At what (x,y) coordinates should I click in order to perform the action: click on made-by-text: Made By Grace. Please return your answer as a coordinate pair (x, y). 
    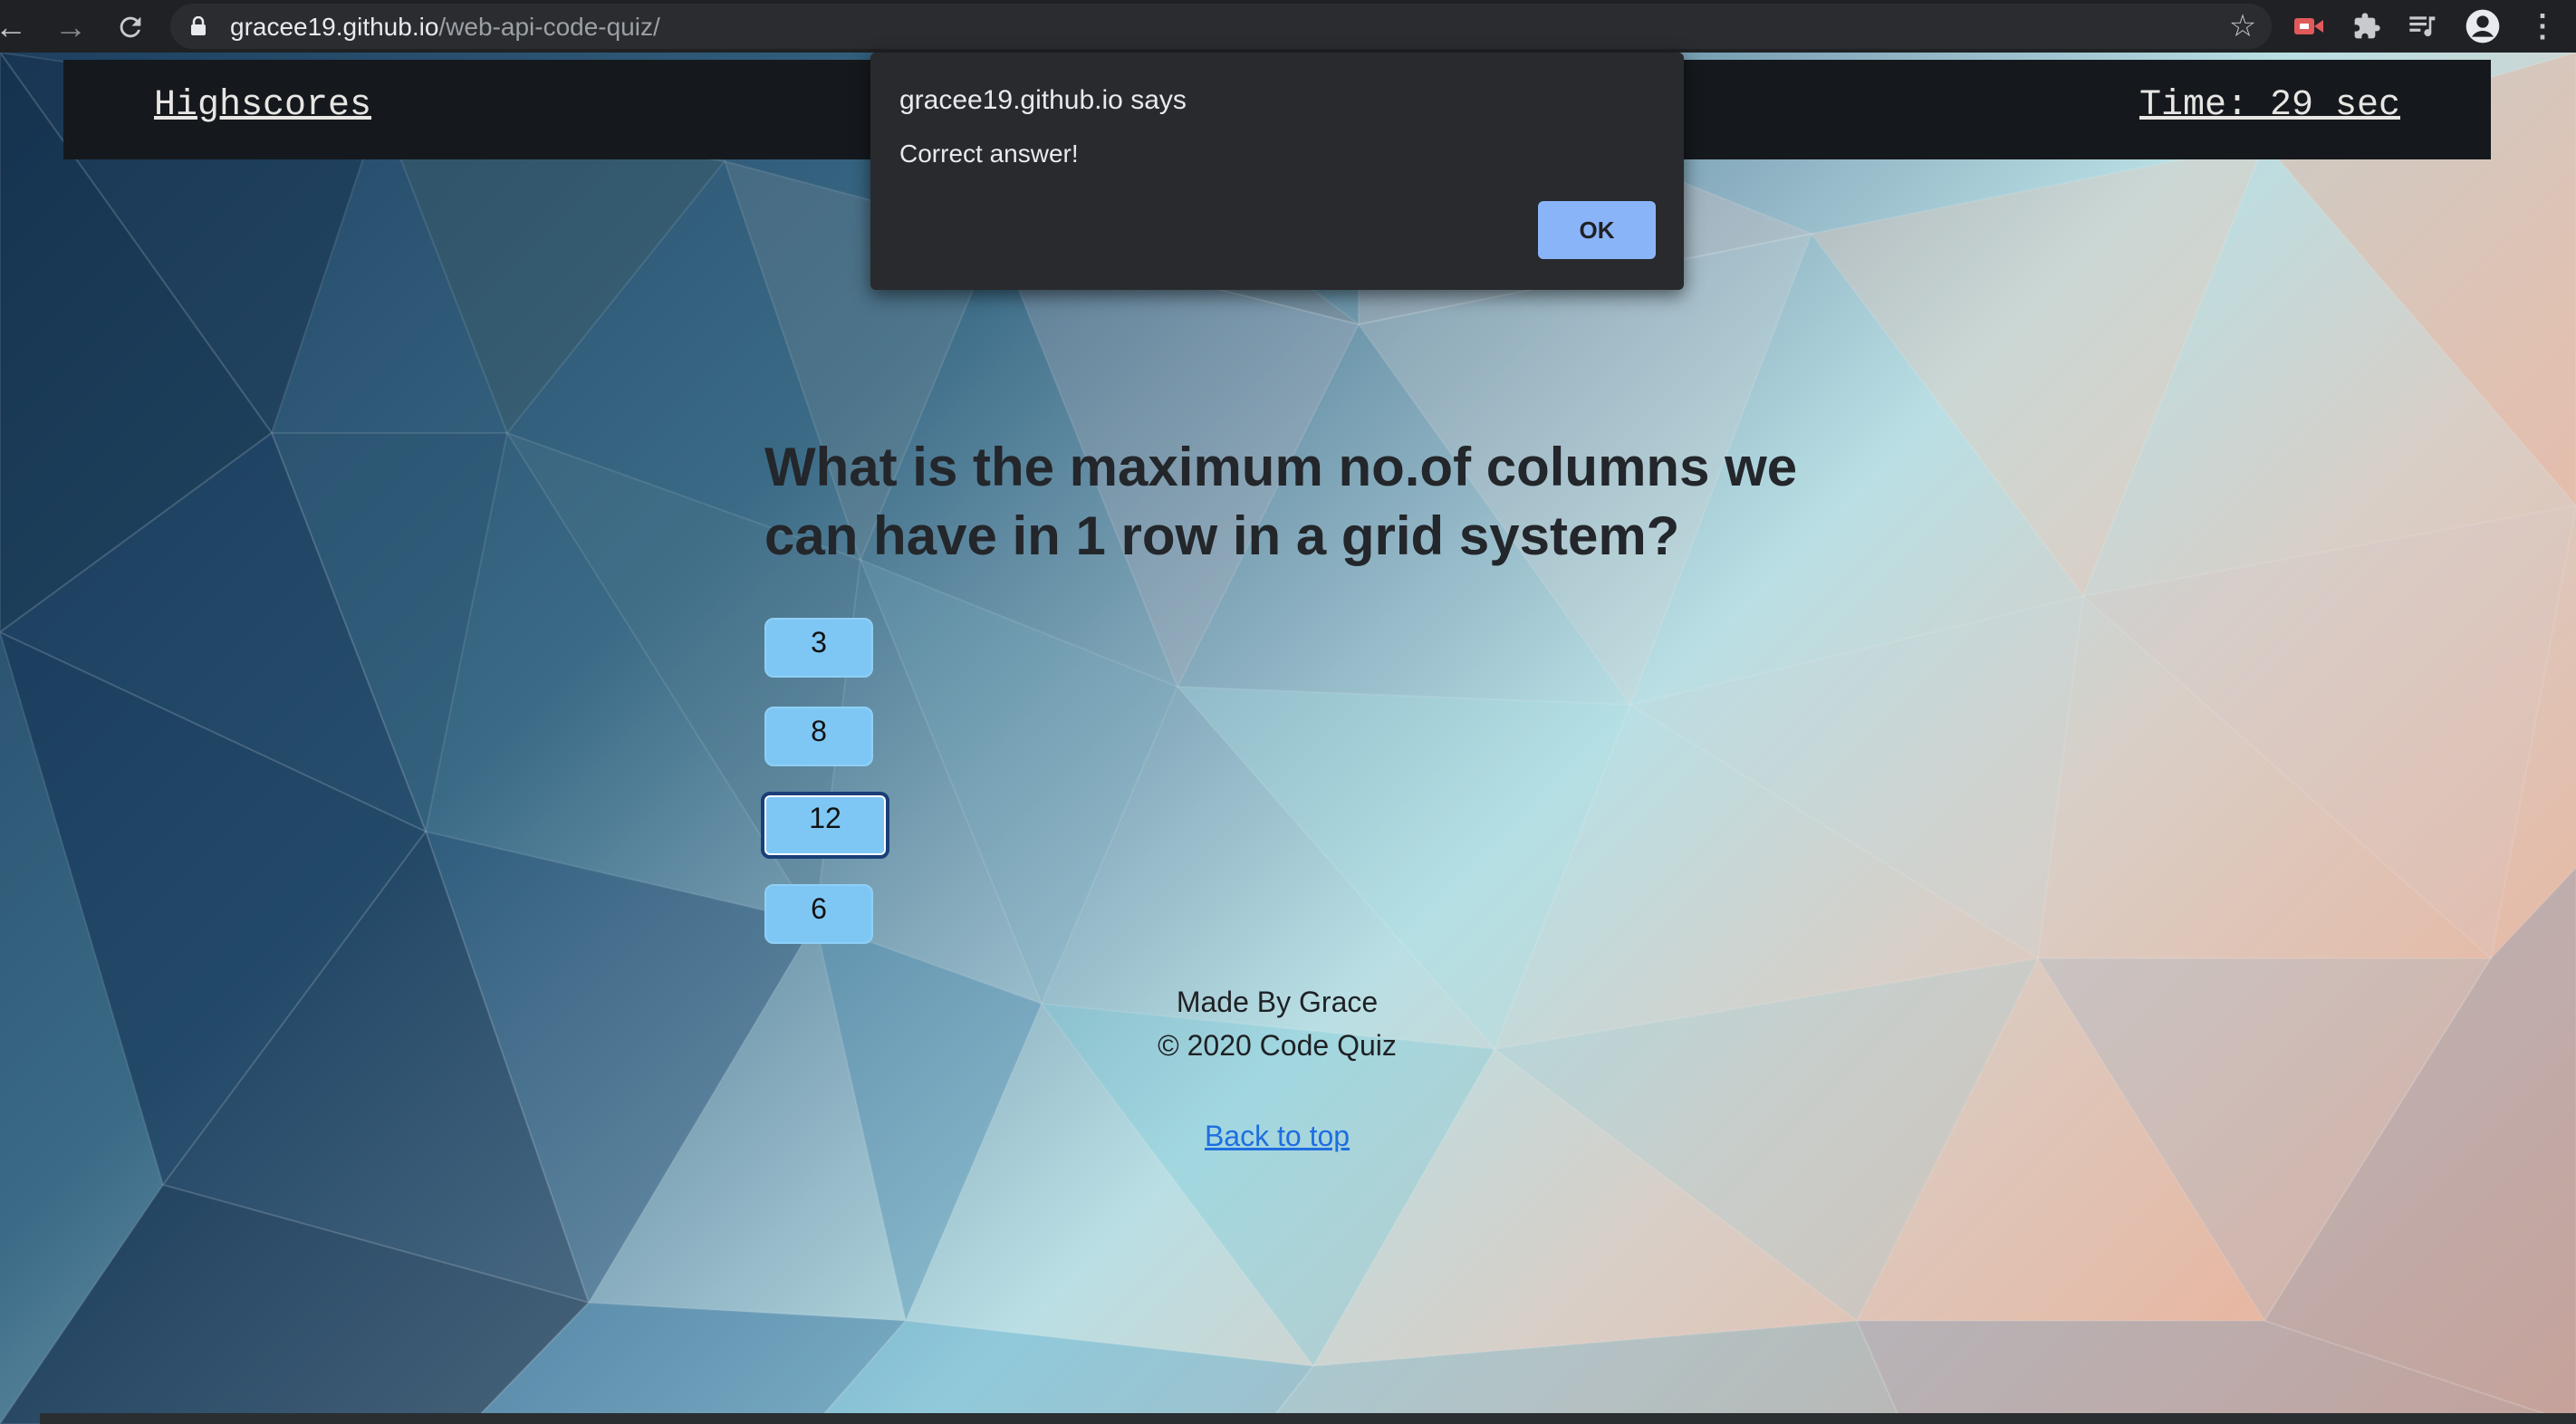
    Looking at the image, I should click on (1277, 1002).